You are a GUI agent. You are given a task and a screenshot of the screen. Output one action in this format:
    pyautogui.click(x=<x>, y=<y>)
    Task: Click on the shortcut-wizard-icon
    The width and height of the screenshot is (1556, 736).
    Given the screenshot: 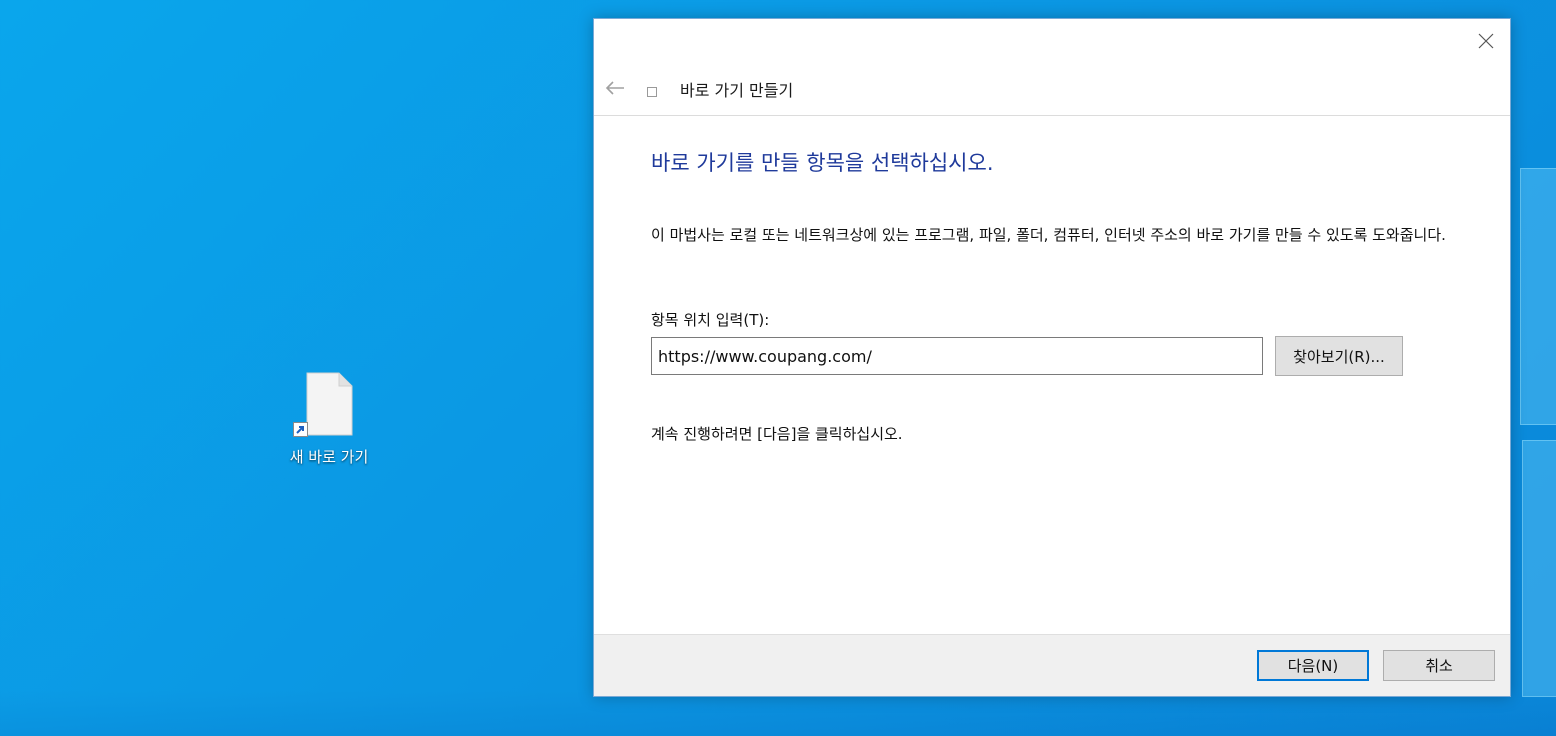 What is the action you would take?
    pyautogui.click(x=652, y=92)
    